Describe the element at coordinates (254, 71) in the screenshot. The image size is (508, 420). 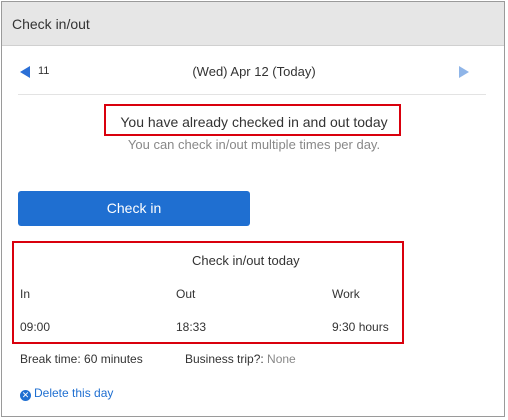
I see `current-date-label: (Wed) Apr 12 (Today)` at that location.